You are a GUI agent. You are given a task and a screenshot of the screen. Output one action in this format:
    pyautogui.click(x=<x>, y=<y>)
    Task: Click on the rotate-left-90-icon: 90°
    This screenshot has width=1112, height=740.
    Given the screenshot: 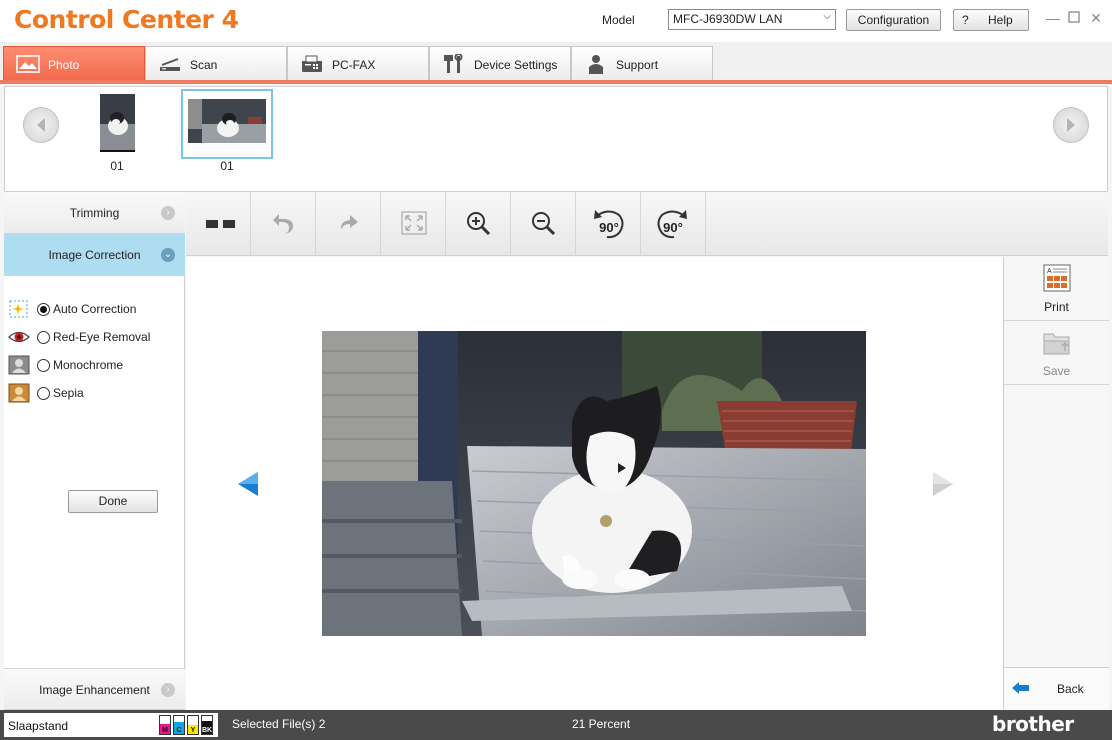 What is the action you would take?
    pyautogui.click(x=609, y=224)
    